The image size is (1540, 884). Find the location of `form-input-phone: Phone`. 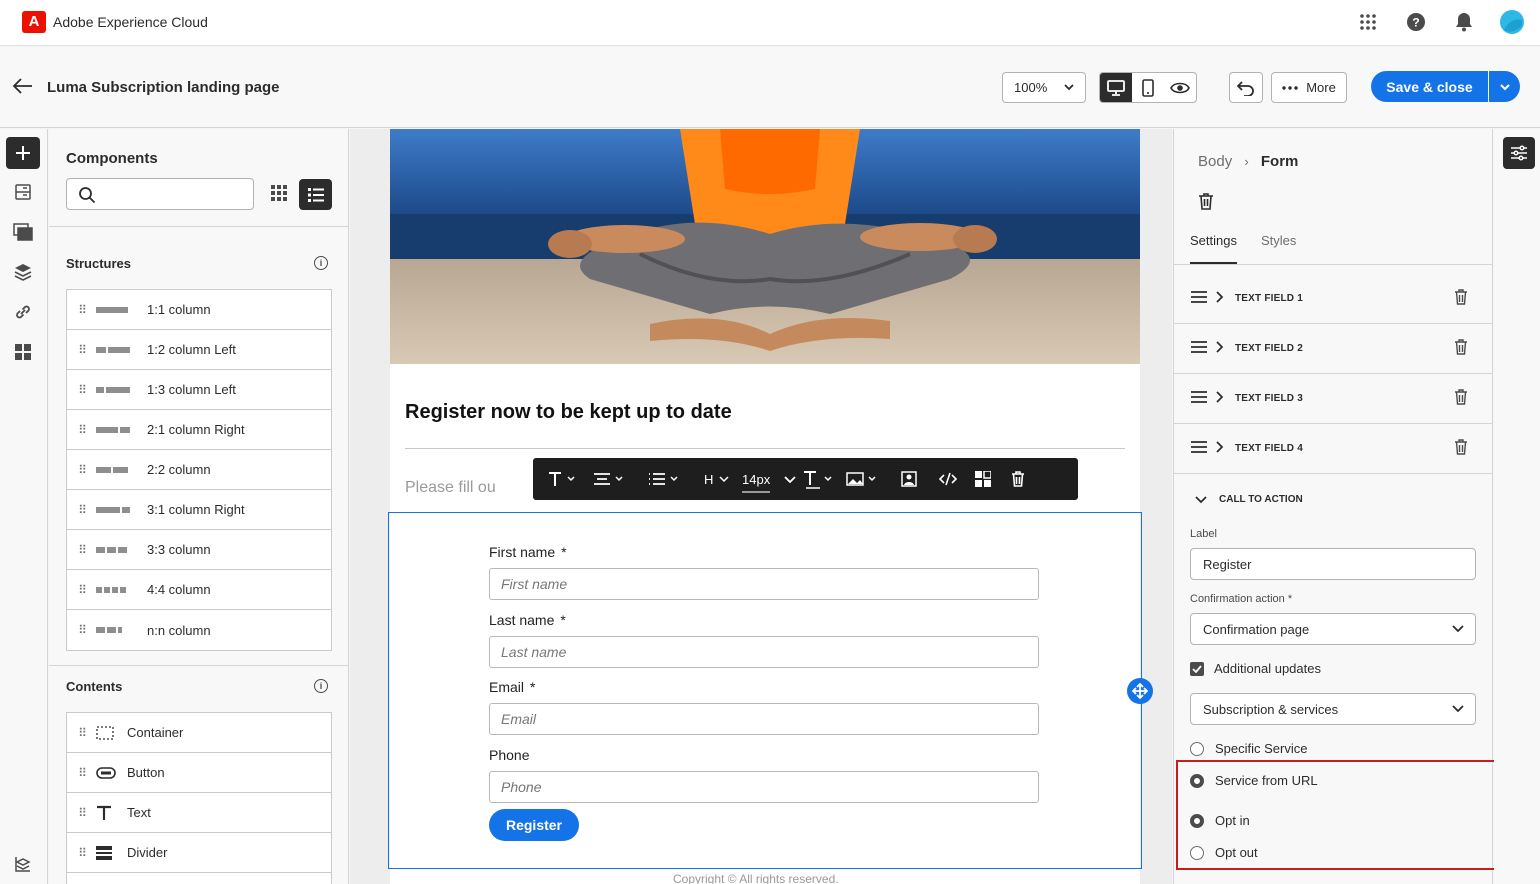

form-input-phone: Phone is located at coordinates (764, 786).